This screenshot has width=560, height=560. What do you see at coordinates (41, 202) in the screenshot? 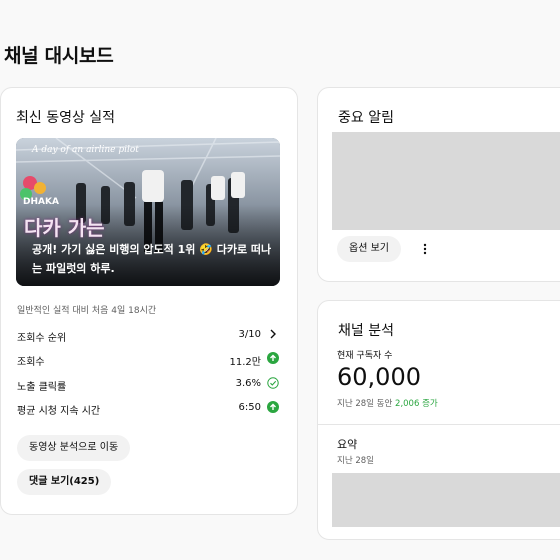
I see `thumbnail-tag: DHAKA` at bounding box center [41, 202].